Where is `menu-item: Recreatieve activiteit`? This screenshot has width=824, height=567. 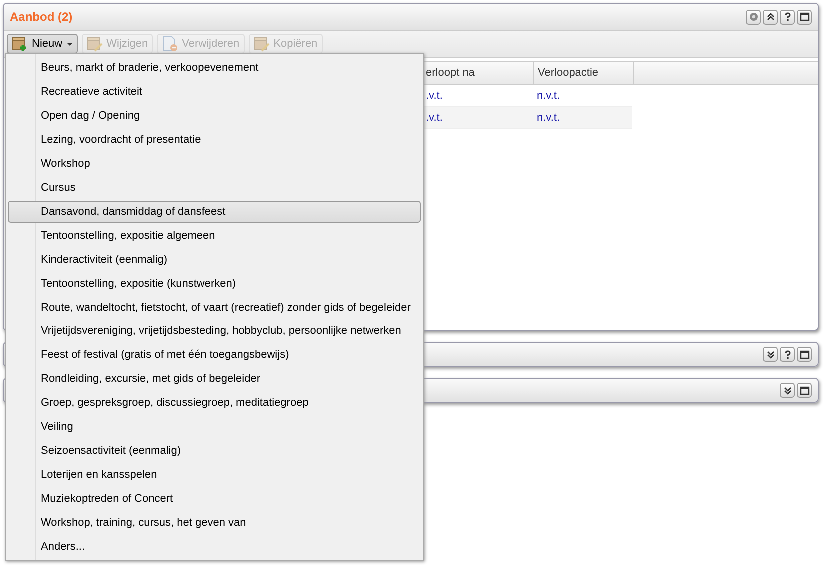 menu-item: Recreatieve activiteit is located at coordinates (214, 91).